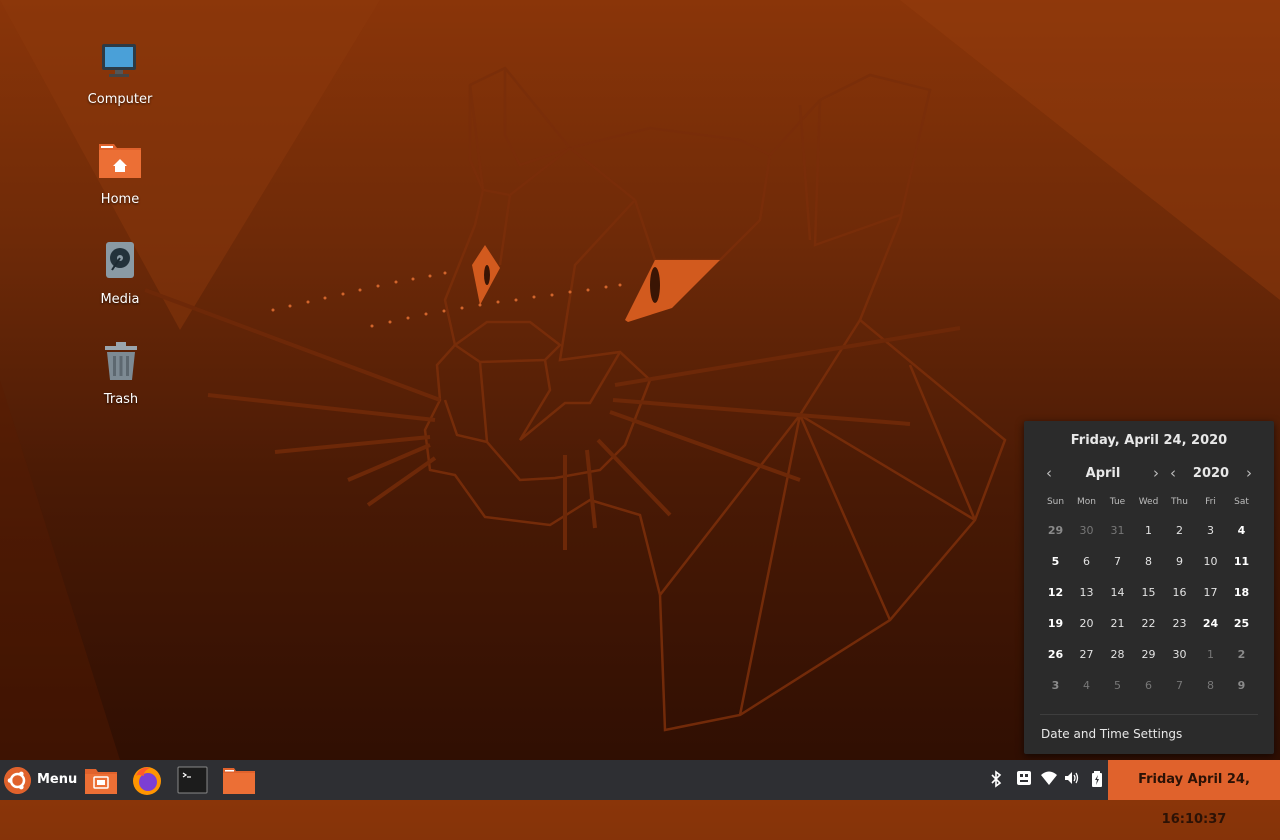 The width and height of the screenshot is (1280, 840). Describe the element at coordinates (1117, 593) in the screenshot. I see `calendar-day: 14` at that location.